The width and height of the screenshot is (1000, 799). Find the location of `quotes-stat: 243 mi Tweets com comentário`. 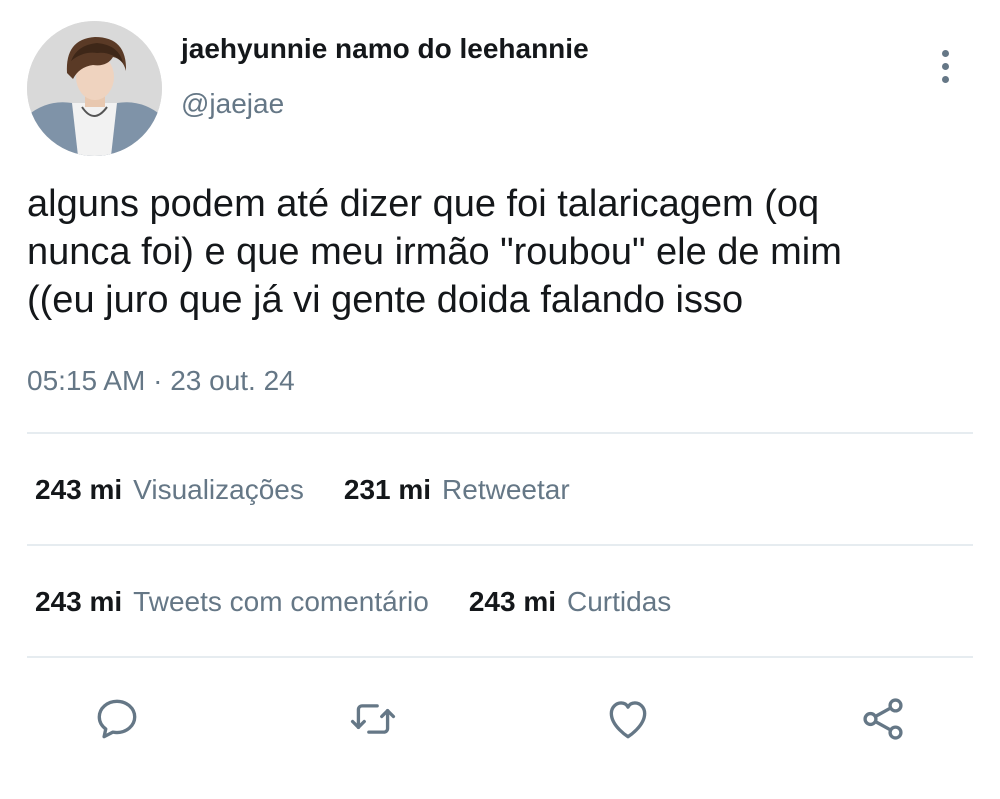

quotes-stat: 243 mi Tweets com comentário is located at coordinates (232, 602).